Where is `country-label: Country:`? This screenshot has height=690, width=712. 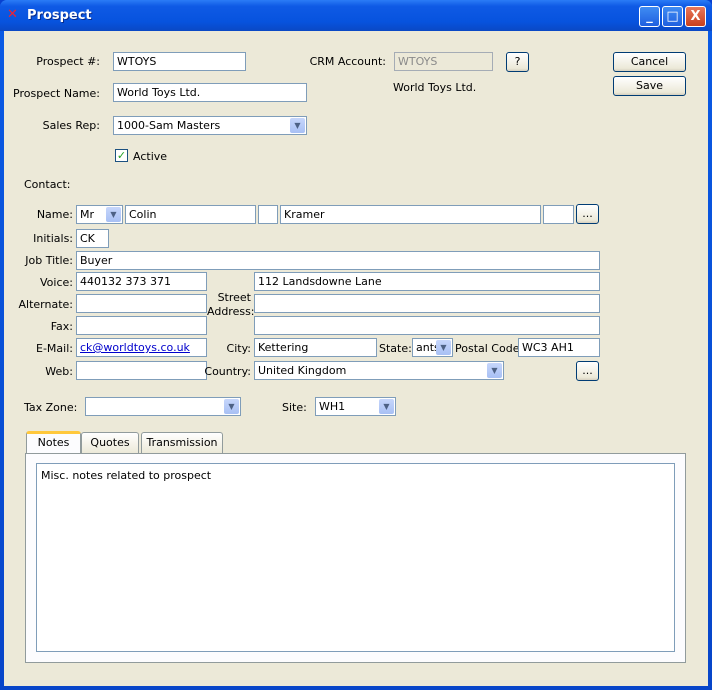 country-label: Country: is located at coordinates (227, 371).